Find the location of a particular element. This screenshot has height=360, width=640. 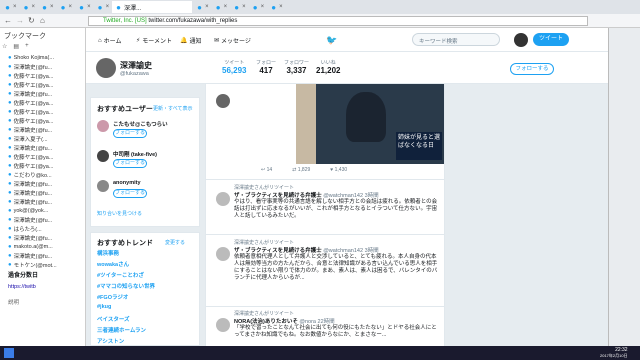

profile-avatar is located at coordinates (106, 68).